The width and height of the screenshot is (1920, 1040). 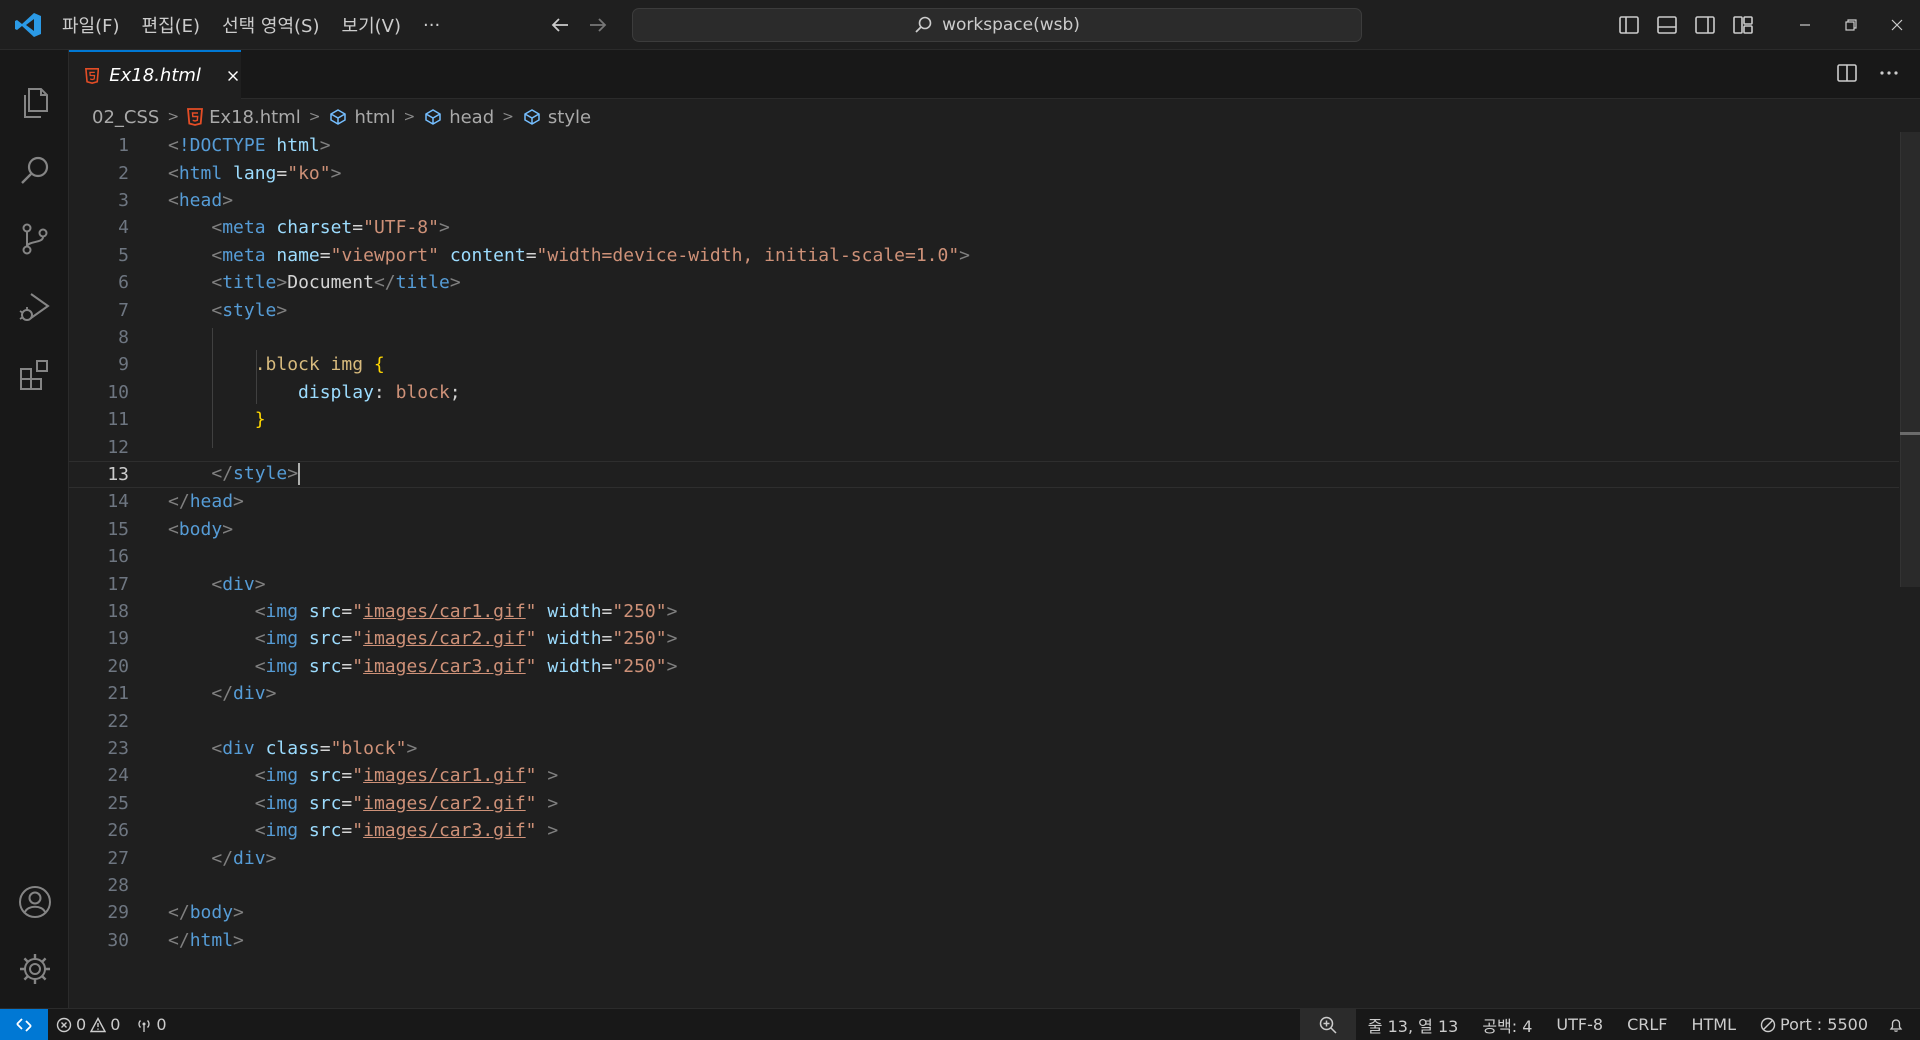 What do you see at coordinates (984, 309) in the screenshot?
I see `code-line: 7 <style>` at bounding box center [984, 309].